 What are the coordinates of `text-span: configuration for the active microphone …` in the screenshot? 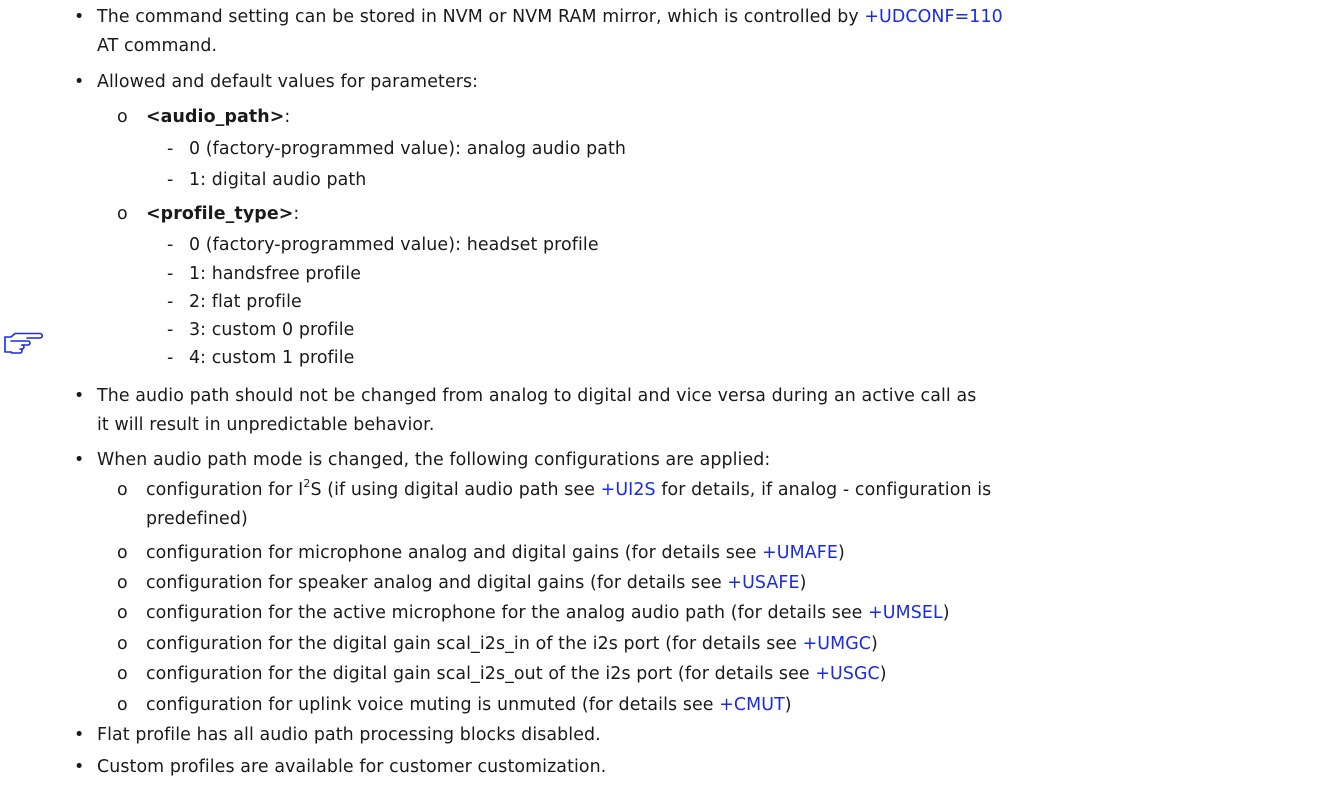 It's located at (507, 613).